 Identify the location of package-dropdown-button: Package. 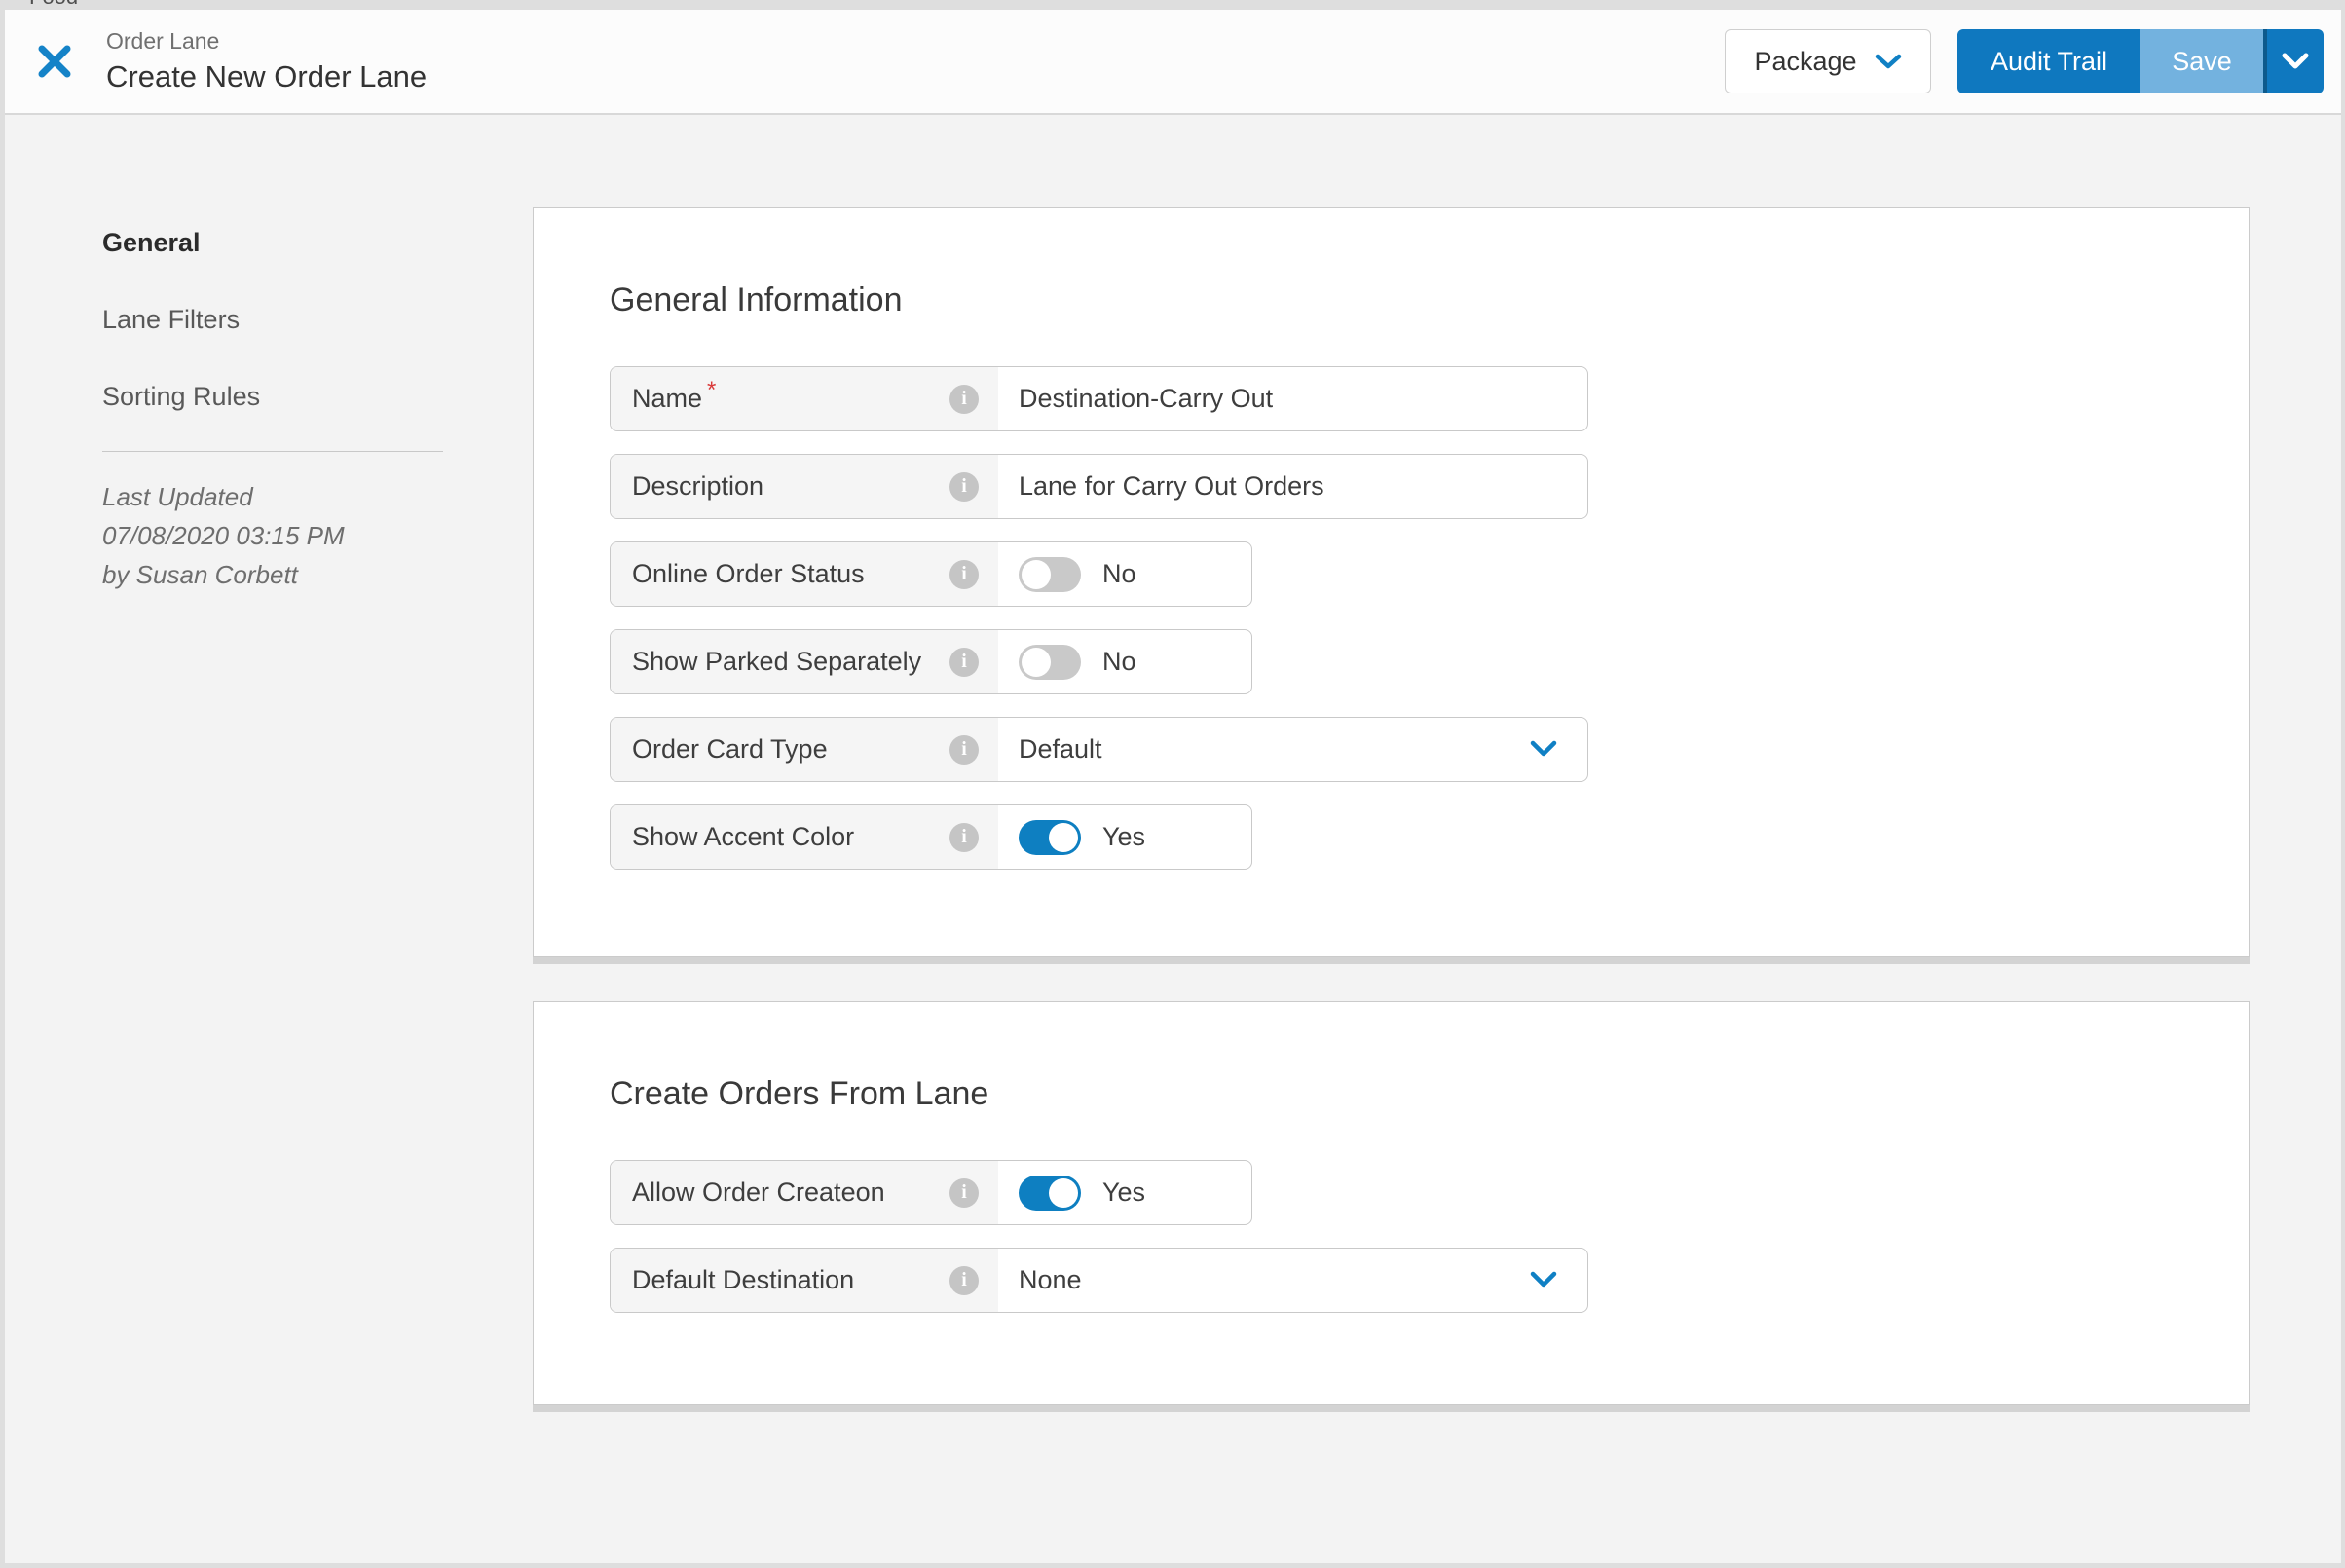
(1828, 61).